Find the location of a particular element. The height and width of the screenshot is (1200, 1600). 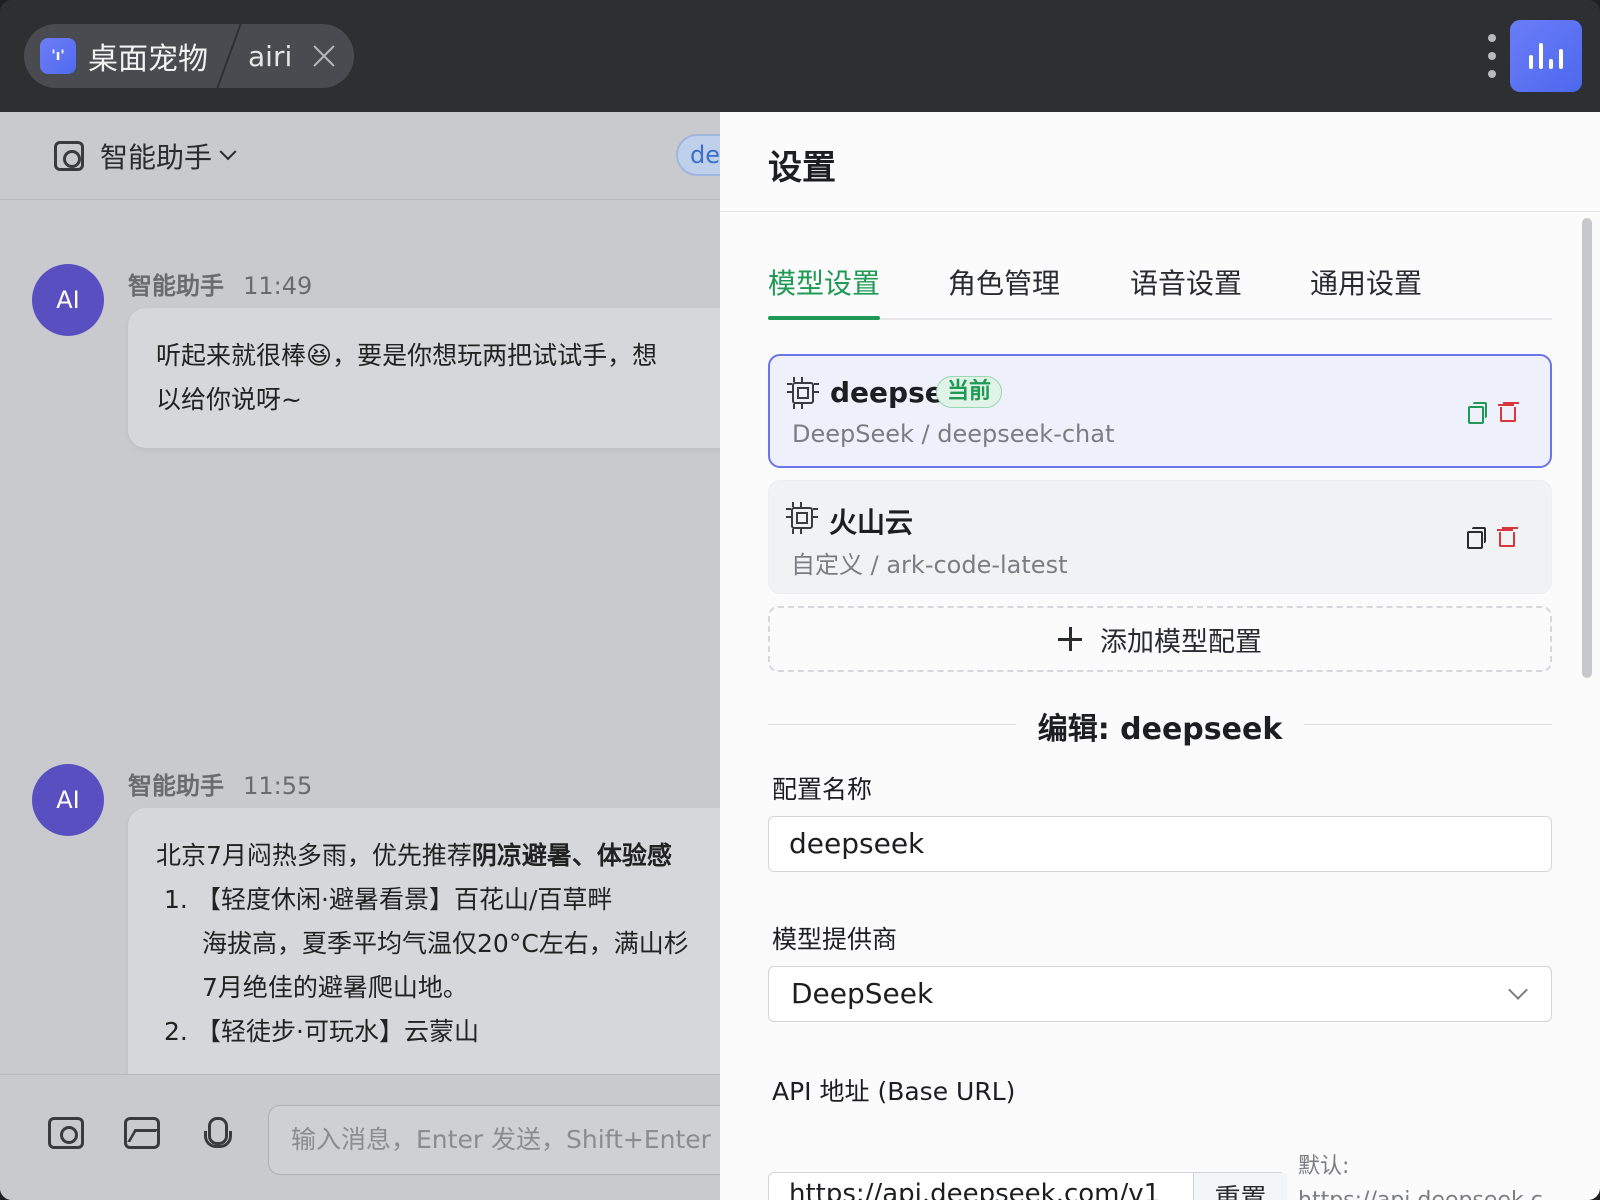

provider-label: 模型提供商 is located at coordinates (835, 939).